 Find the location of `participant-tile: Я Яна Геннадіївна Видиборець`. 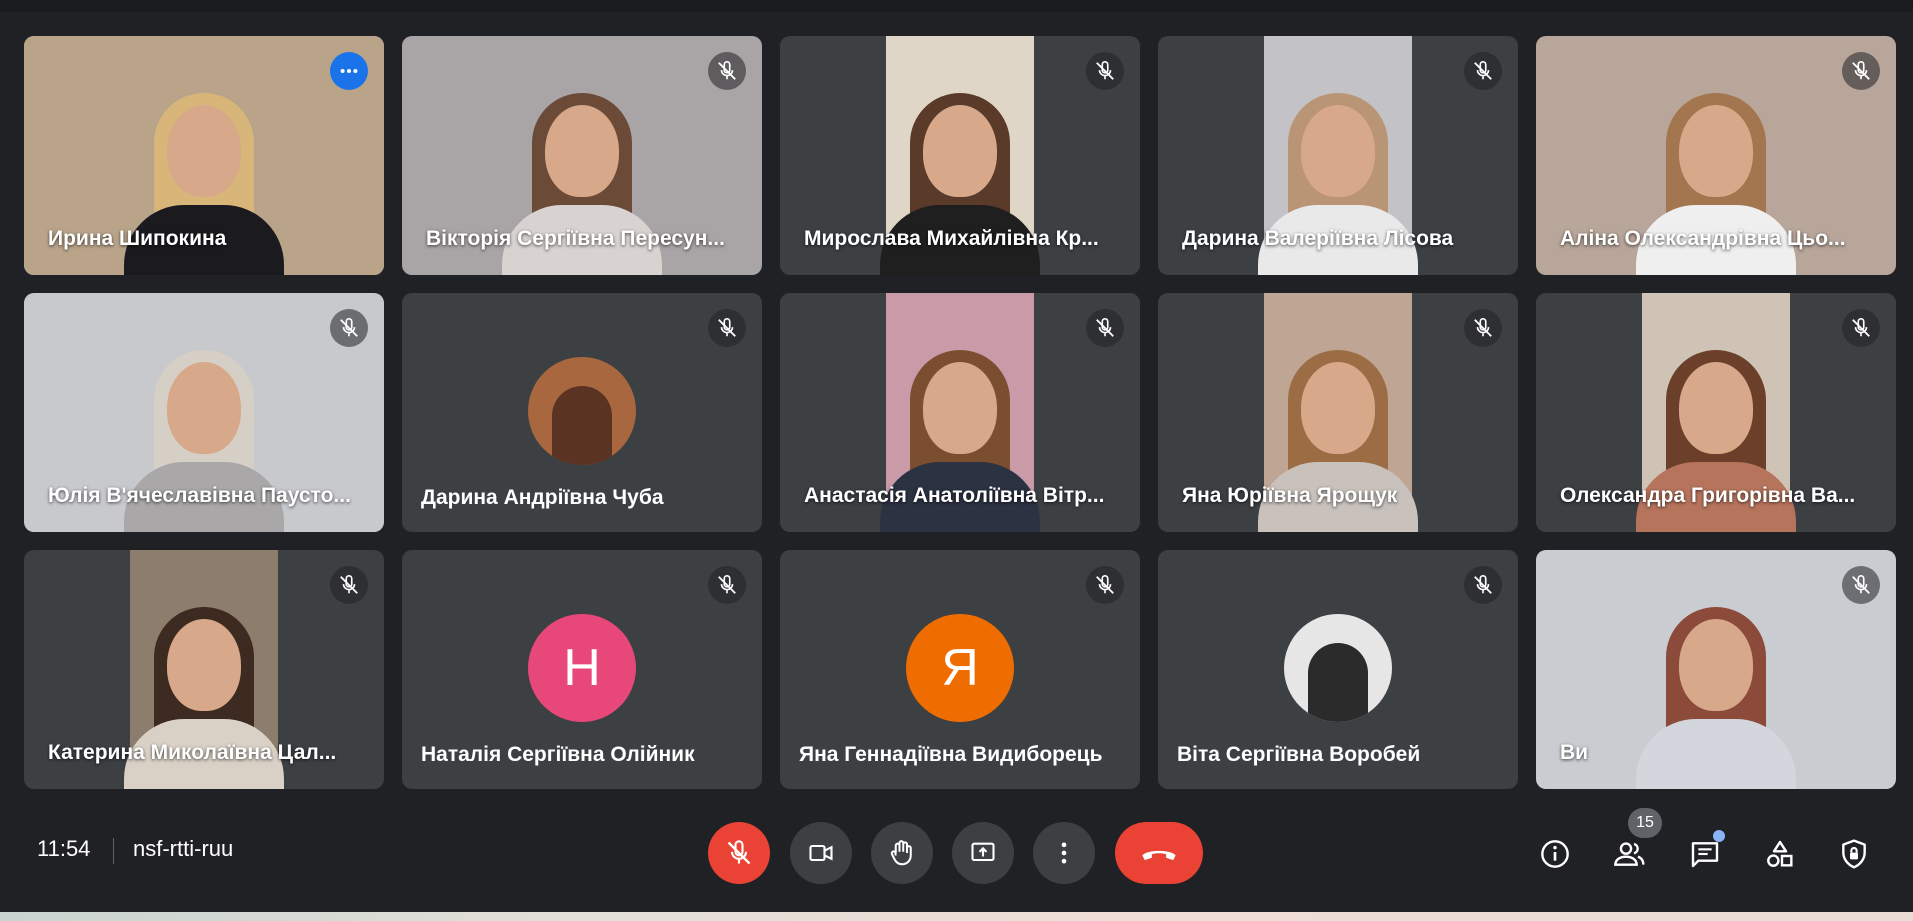

participant-tile: Я Яна Геннадіївна Видиборець is located at coordinates (960, 669).